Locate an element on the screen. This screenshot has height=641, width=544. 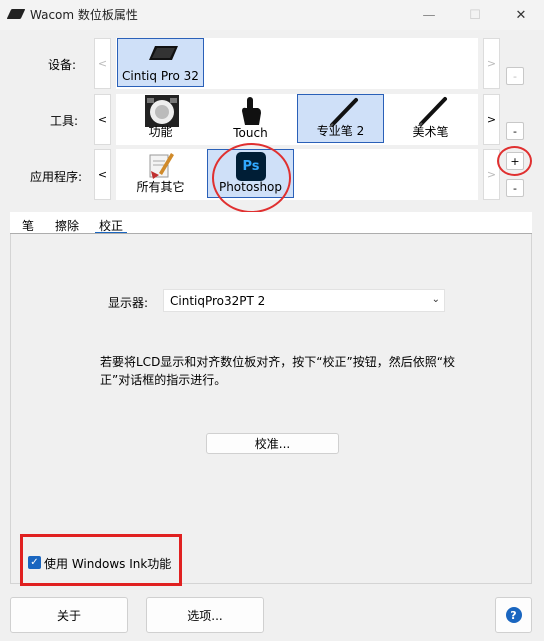
device-strip: Cintiq Pro 32 is located at coordinates (297, 63).